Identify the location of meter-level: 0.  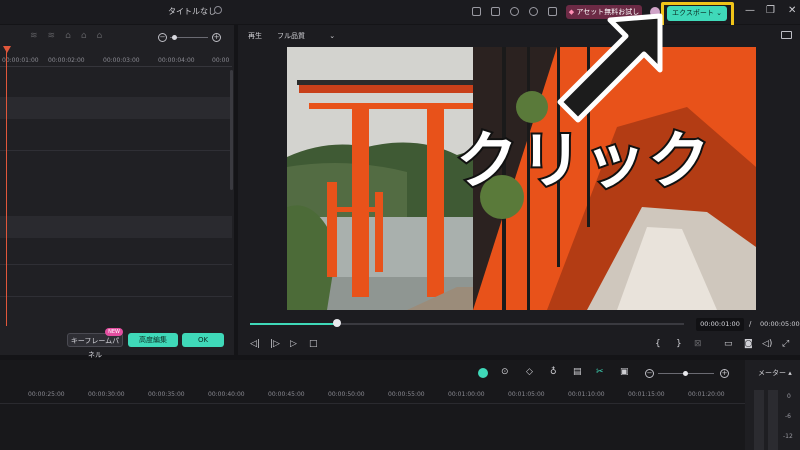
(789, 396).